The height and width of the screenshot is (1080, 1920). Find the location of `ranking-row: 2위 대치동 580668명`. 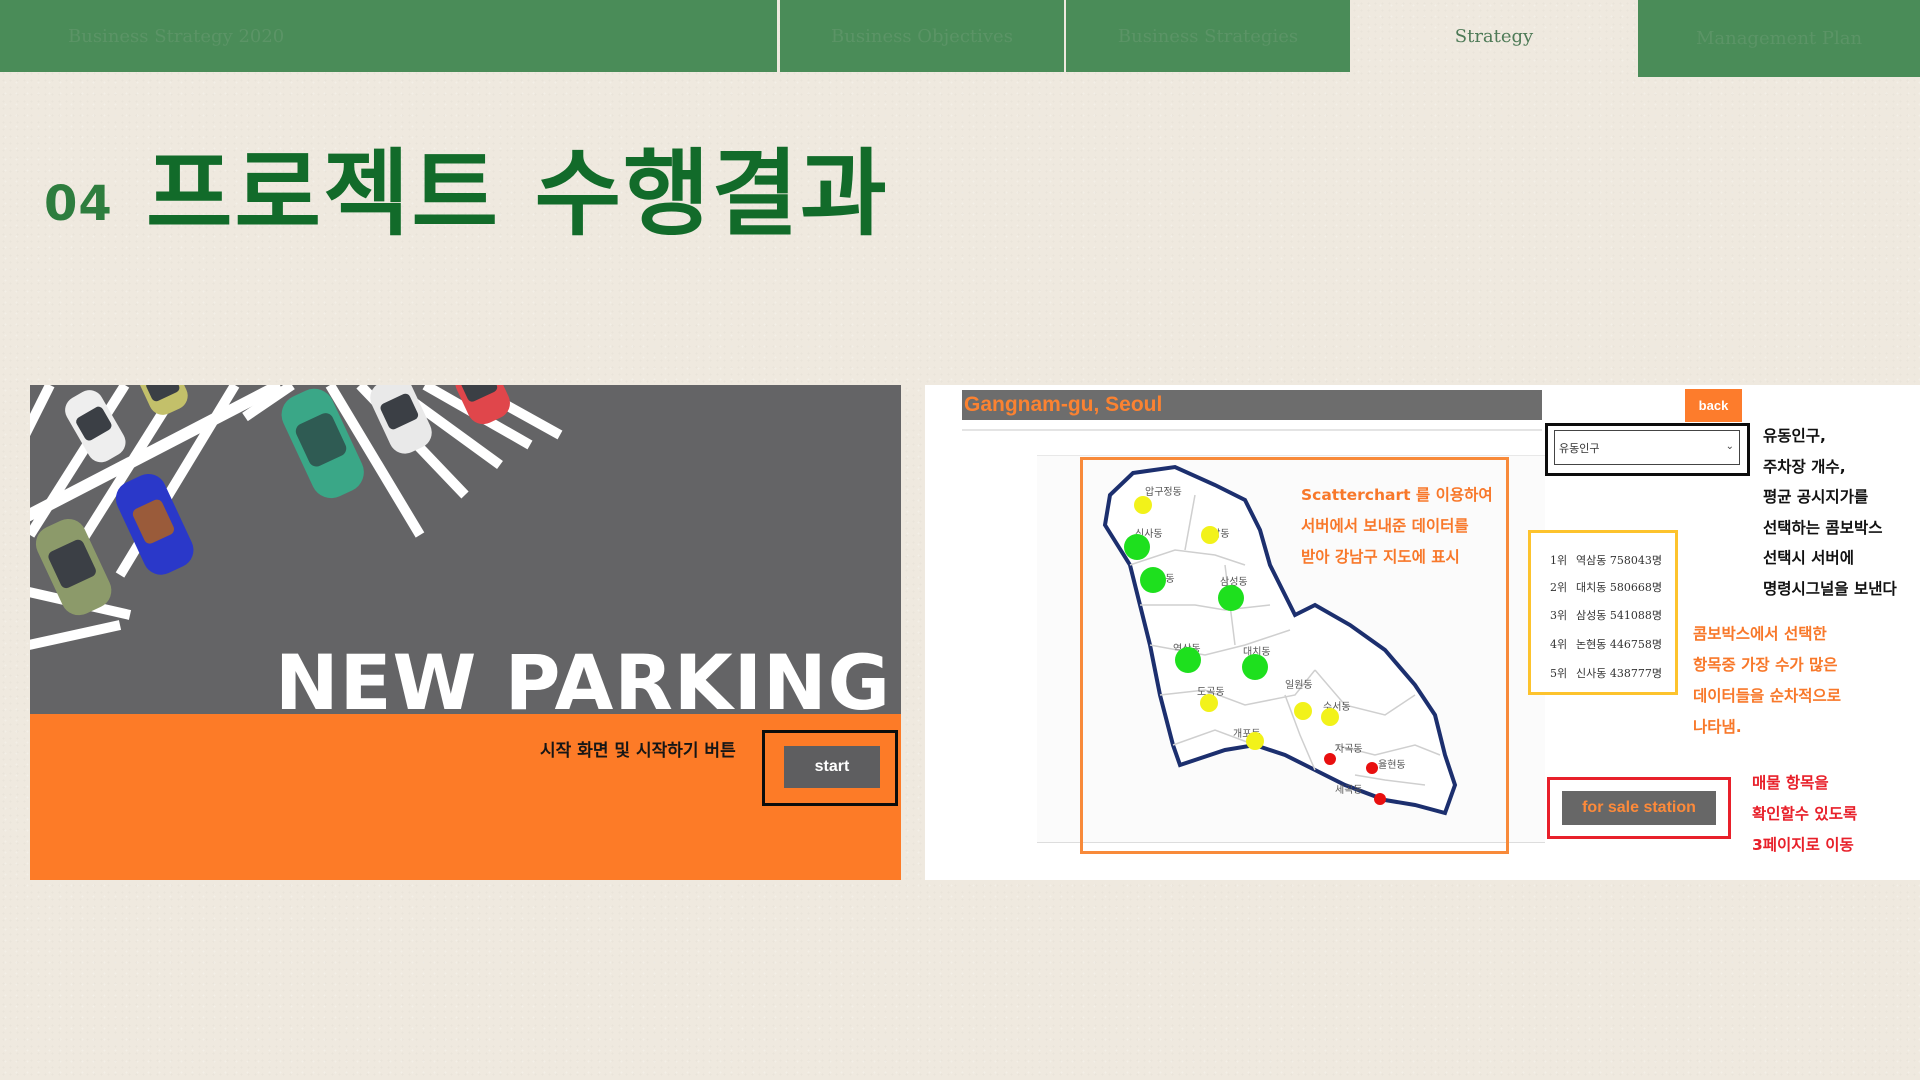

ranking-row: 2위 대치동 580668명 is located at coordinates (1606, 587).